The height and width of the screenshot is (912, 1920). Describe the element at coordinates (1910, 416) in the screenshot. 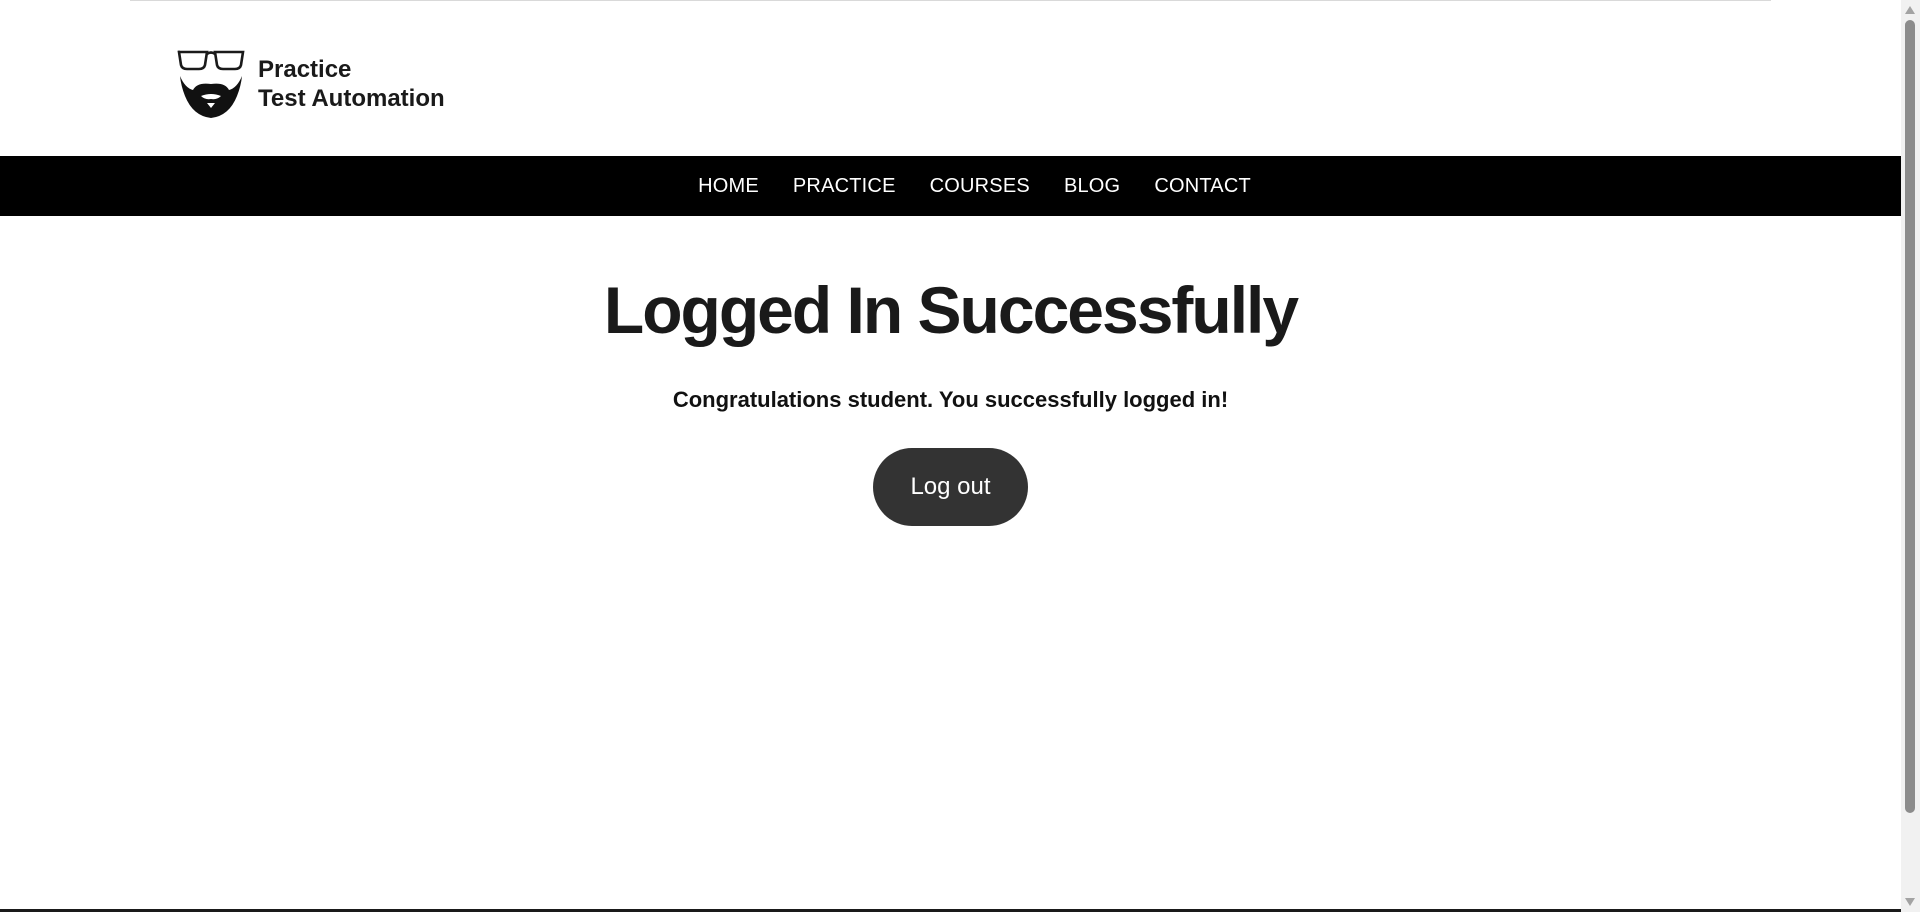

I see `scrollbar-thumb` at that location.